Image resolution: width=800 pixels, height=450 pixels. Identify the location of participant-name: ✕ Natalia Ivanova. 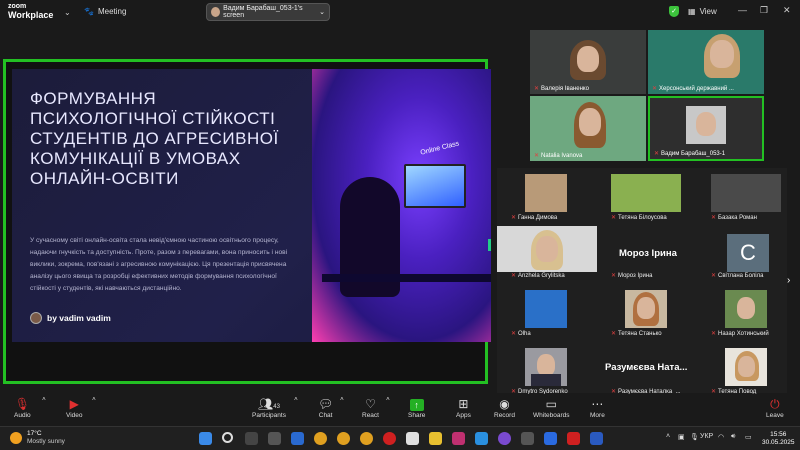
(558, 156).